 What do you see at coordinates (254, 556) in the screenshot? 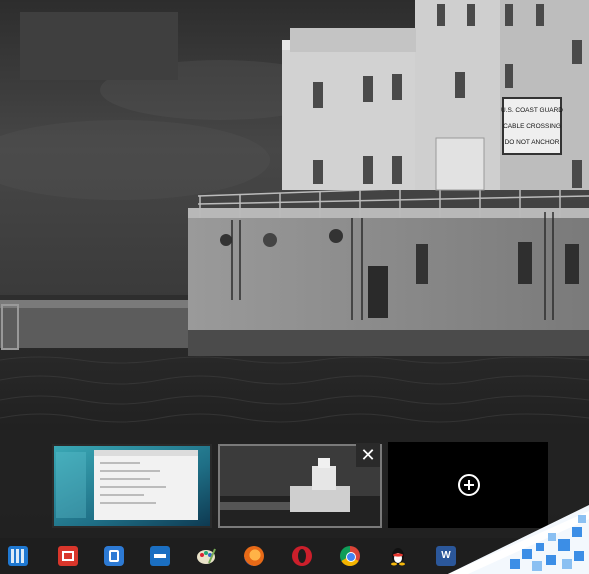
I see `firefox-icon` at bounding box center [254, 556].